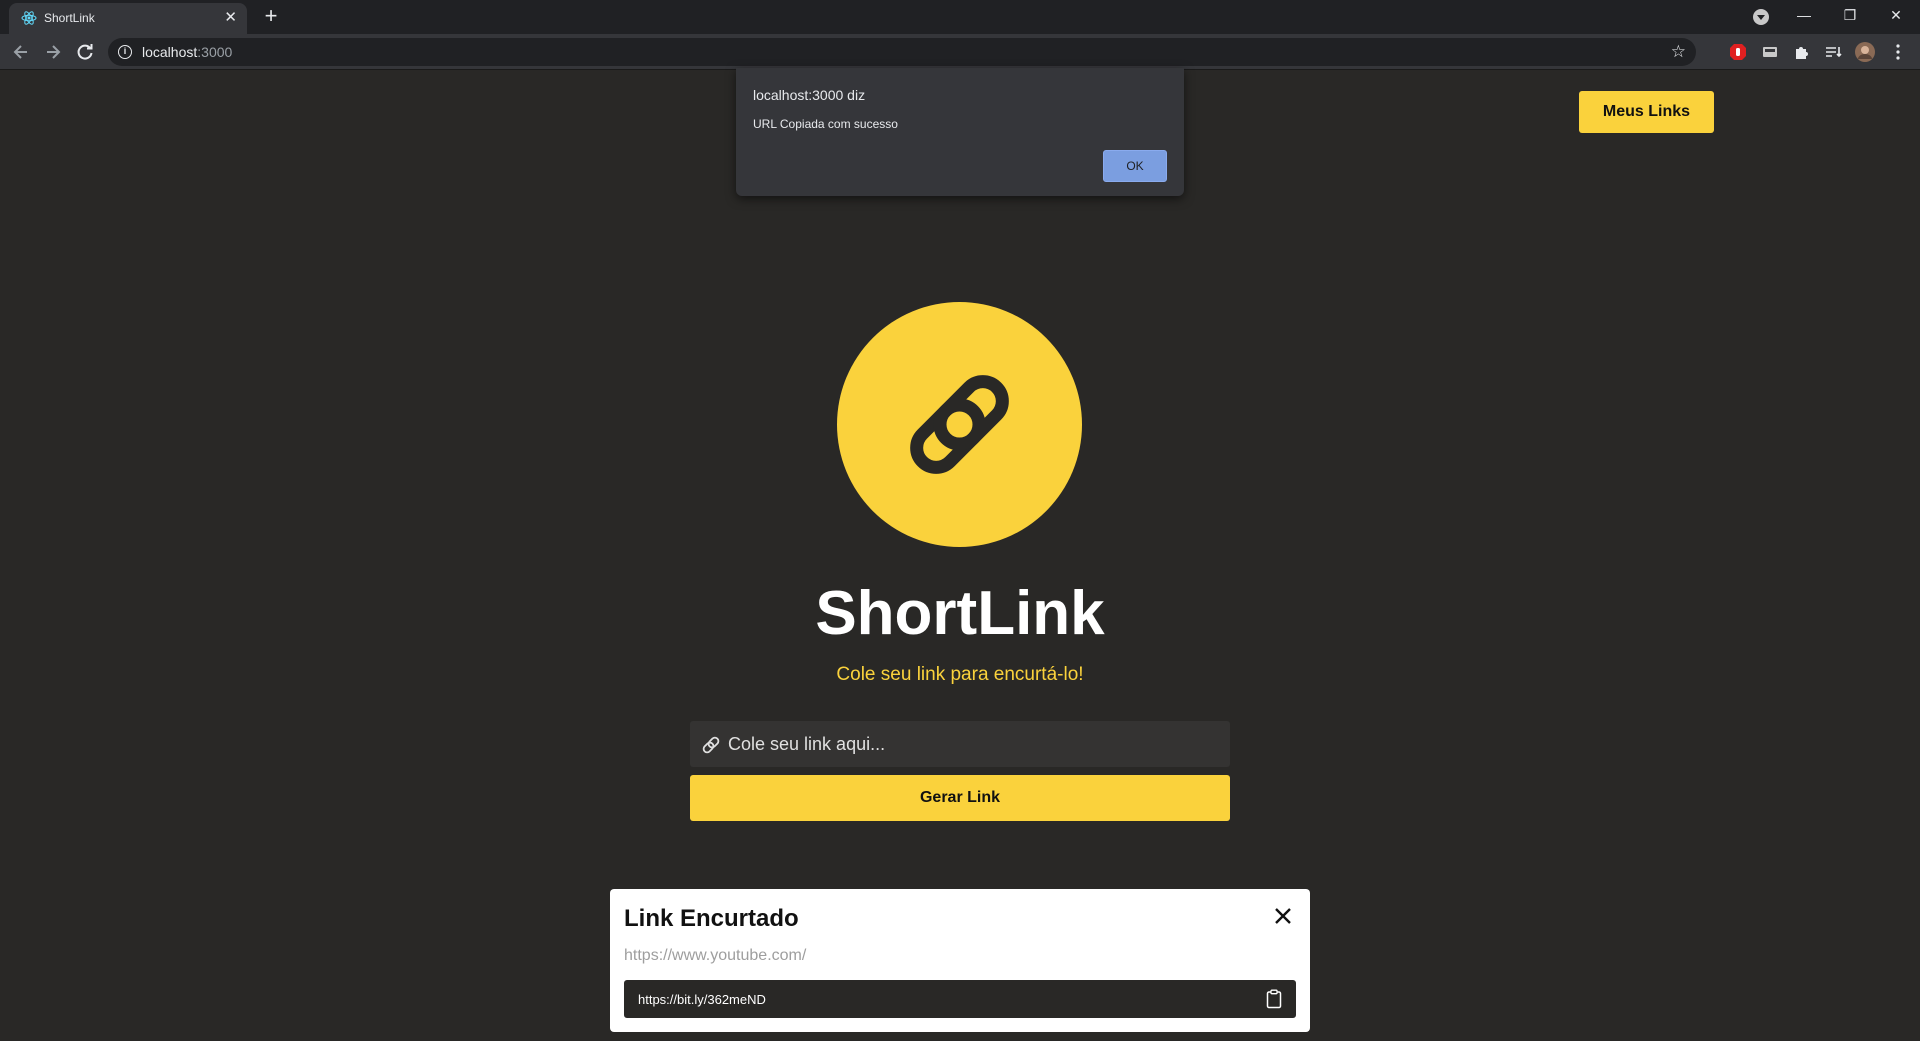  What do you see at coordinates (960, 17) in the screenshot?
I see `browser-tab-bar: ShortLink ✕ + — ❐ ✕` at bounding box center [960, 17].